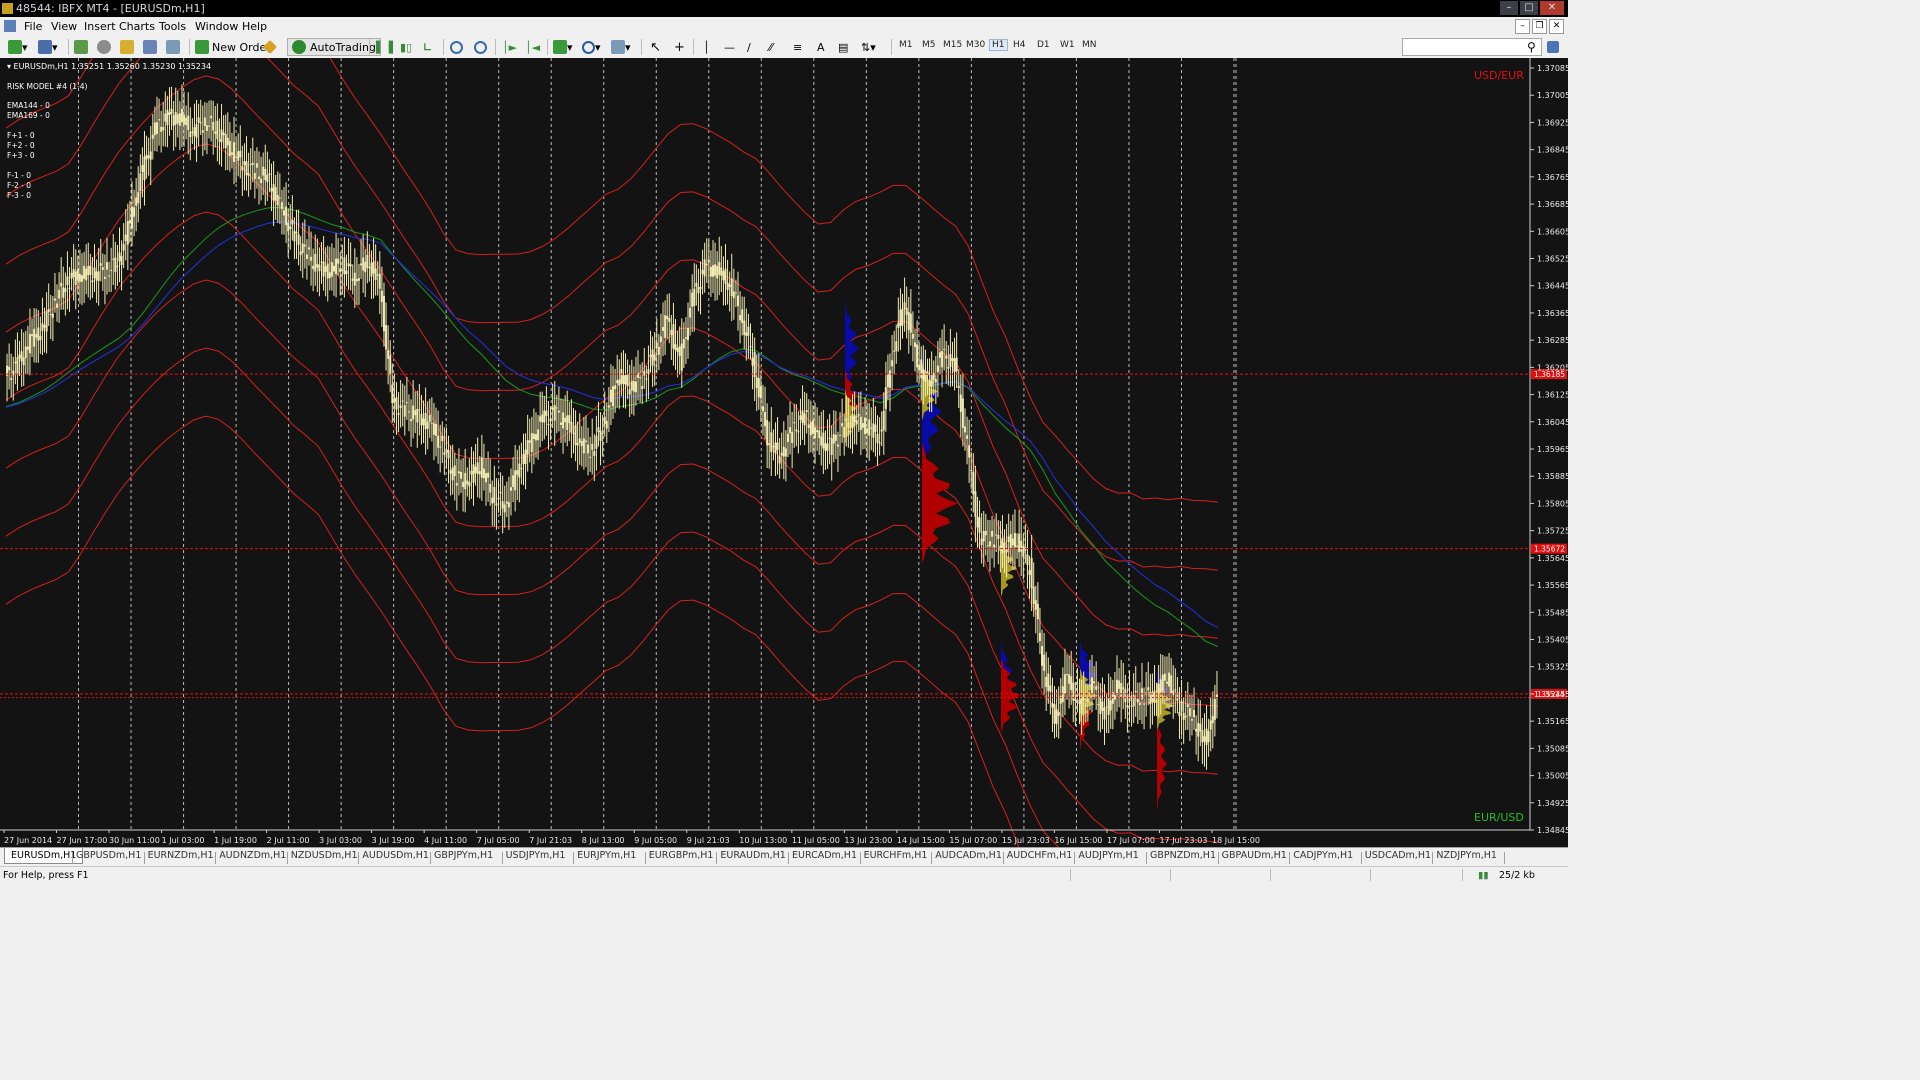 The height and width of the screenshot is (1080, 1920). Describe the element at coordinates (536, 855) in the screenshot. I see `chart-tab: USDJPYm,H1` at that location.